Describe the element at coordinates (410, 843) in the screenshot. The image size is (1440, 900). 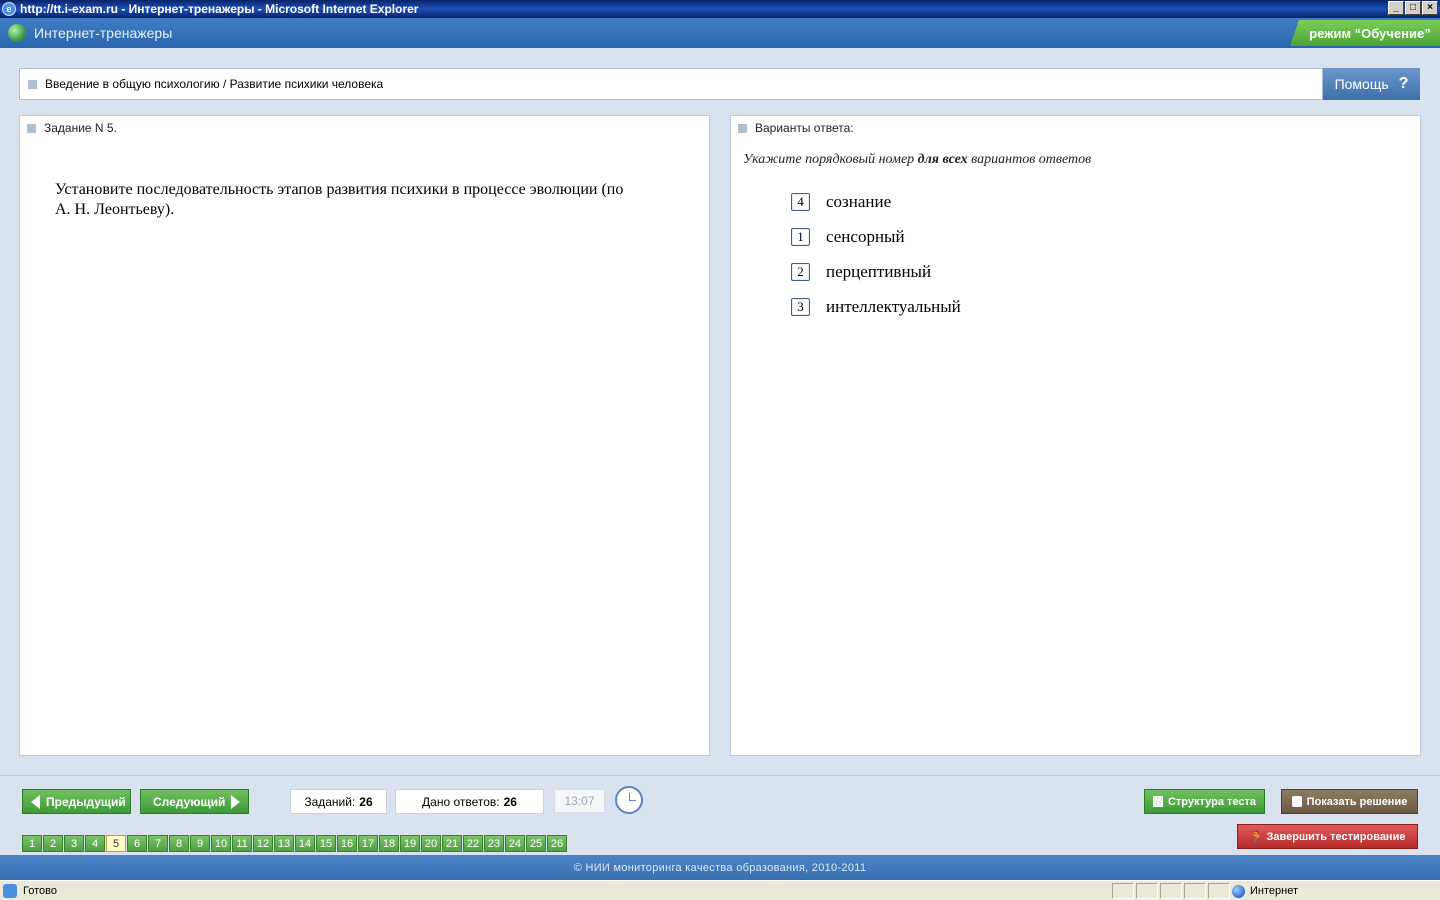
I see `page-button-19: 19` at that location.